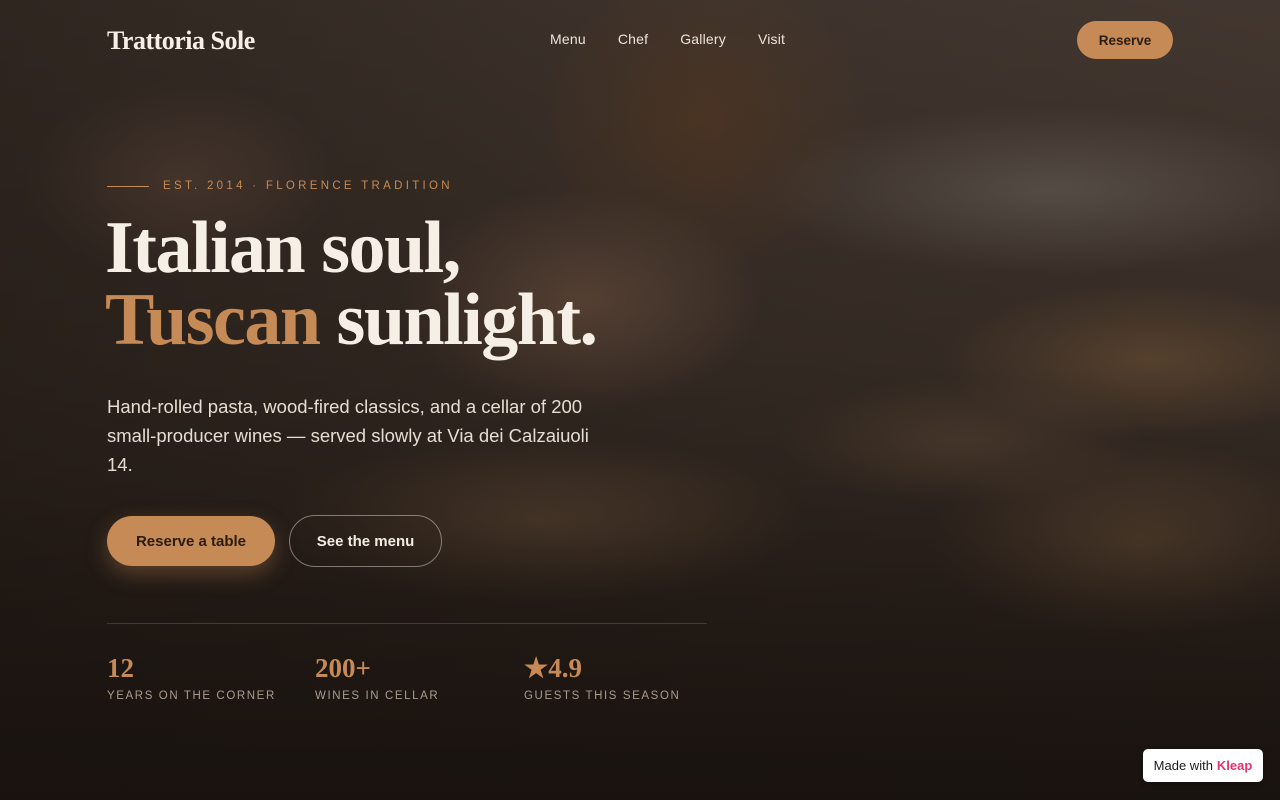  I want to click on stat-rating: ★4.9 GUESTS THIS SEASON, so click(602, 677).